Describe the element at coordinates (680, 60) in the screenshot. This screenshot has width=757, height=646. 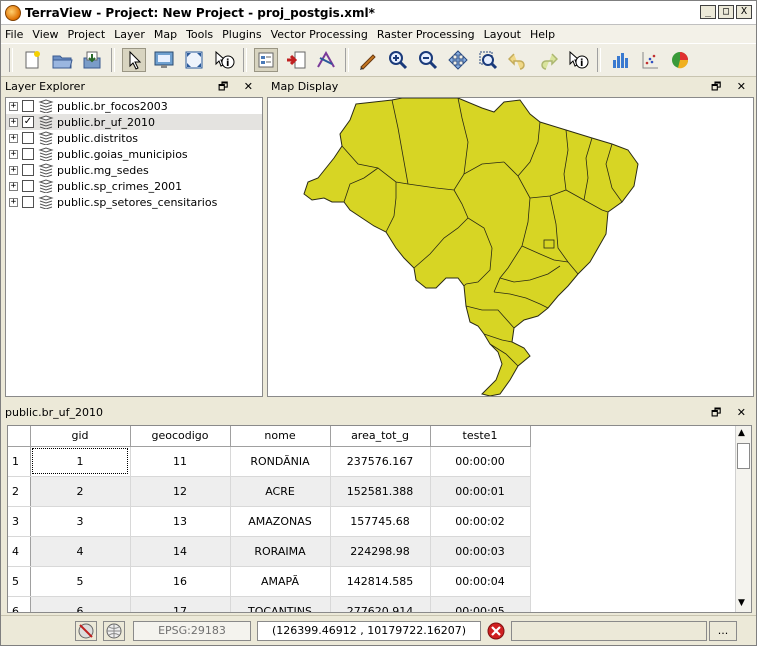
I see `pie-chart-icon` at that location.